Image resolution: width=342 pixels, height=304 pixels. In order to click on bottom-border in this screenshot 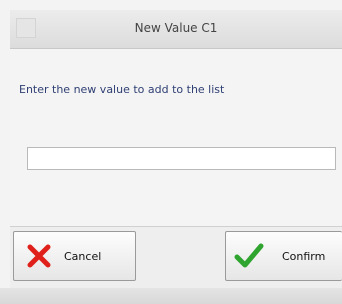, I will do `click(171, 296)`.